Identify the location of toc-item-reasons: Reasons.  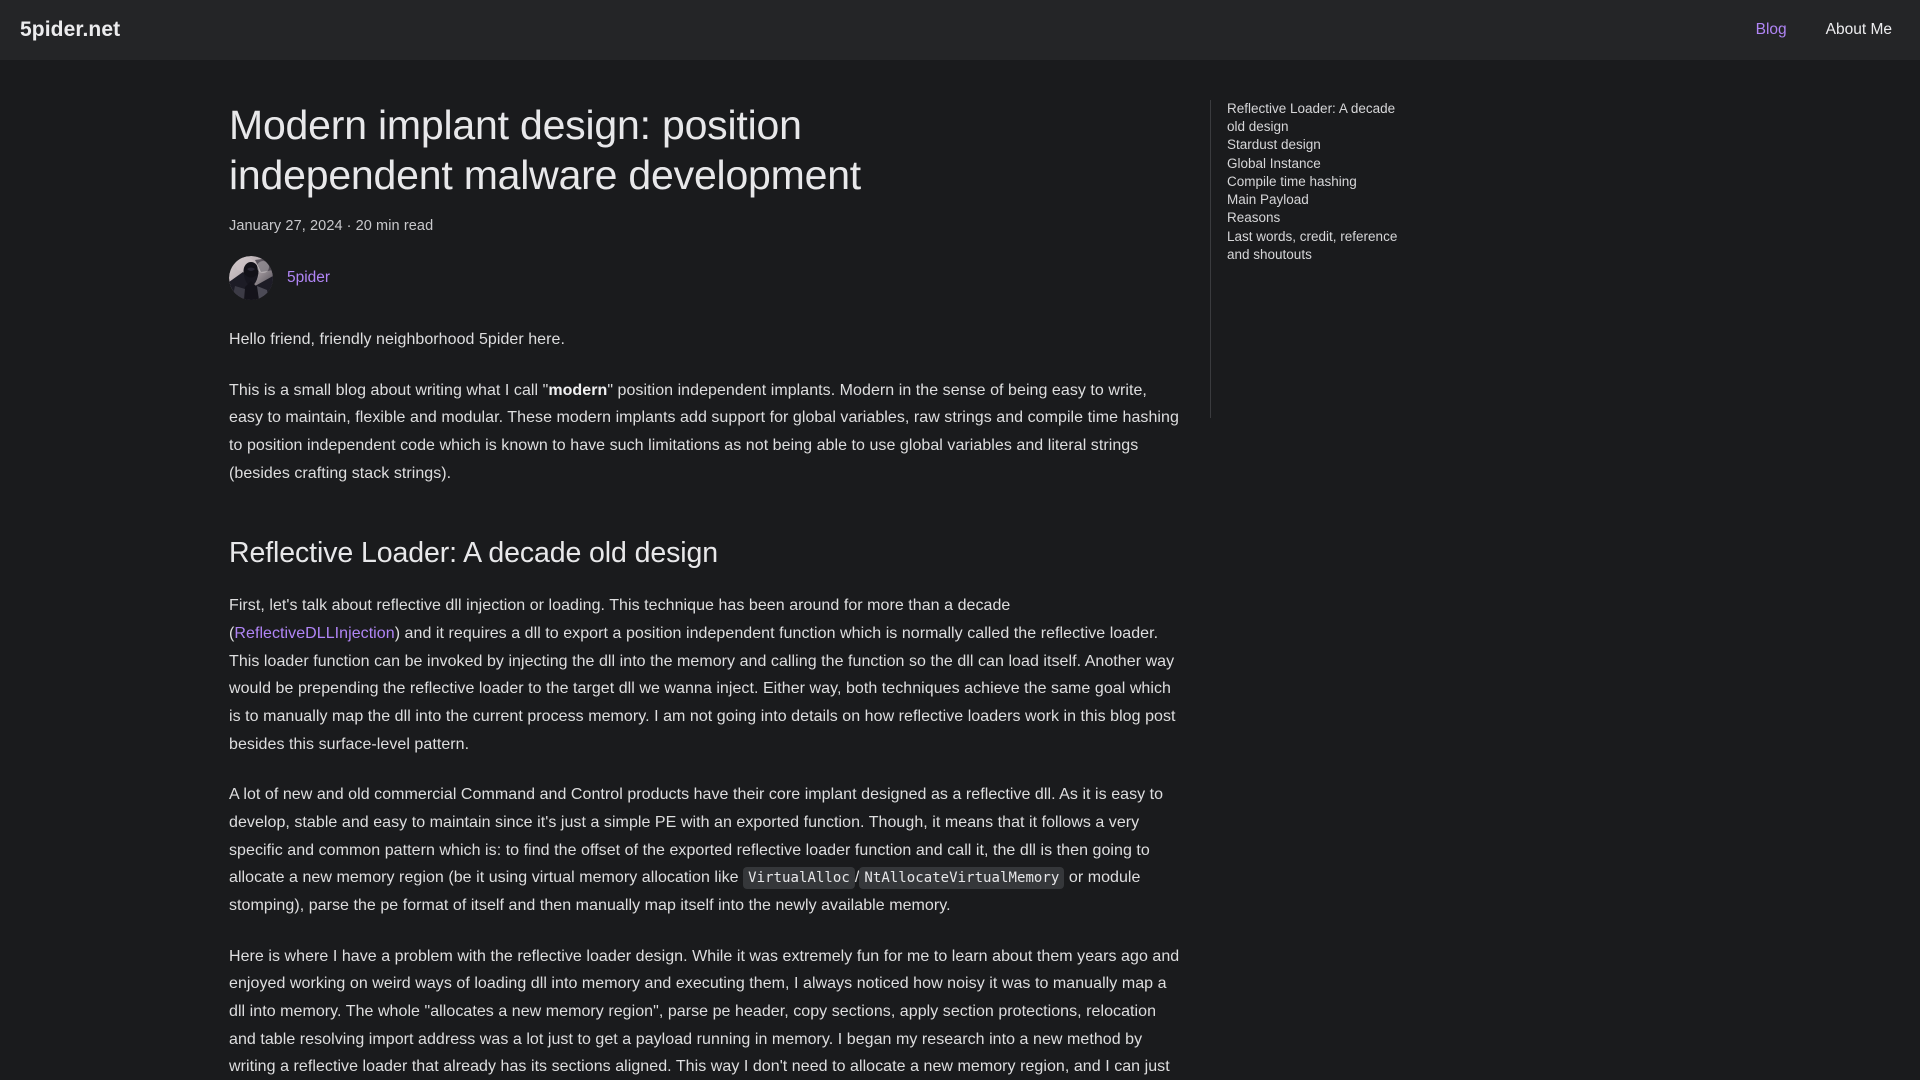
(1319, 218).